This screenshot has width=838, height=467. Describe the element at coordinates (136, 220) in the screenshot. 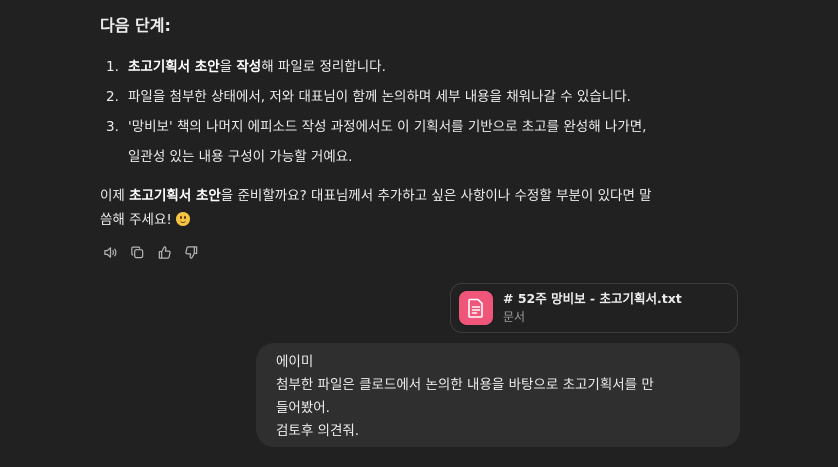

I see `closing-text: 씀해 주세요!` at that location.